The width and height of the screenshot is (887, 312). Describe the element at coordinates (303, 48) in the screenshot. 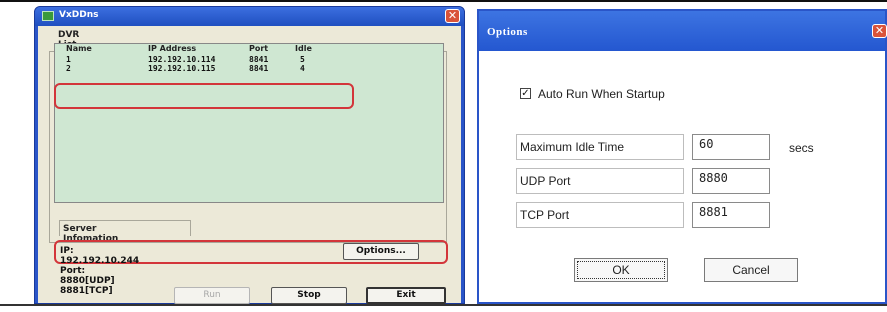

I see `column-header-idle: Idle` at that location.